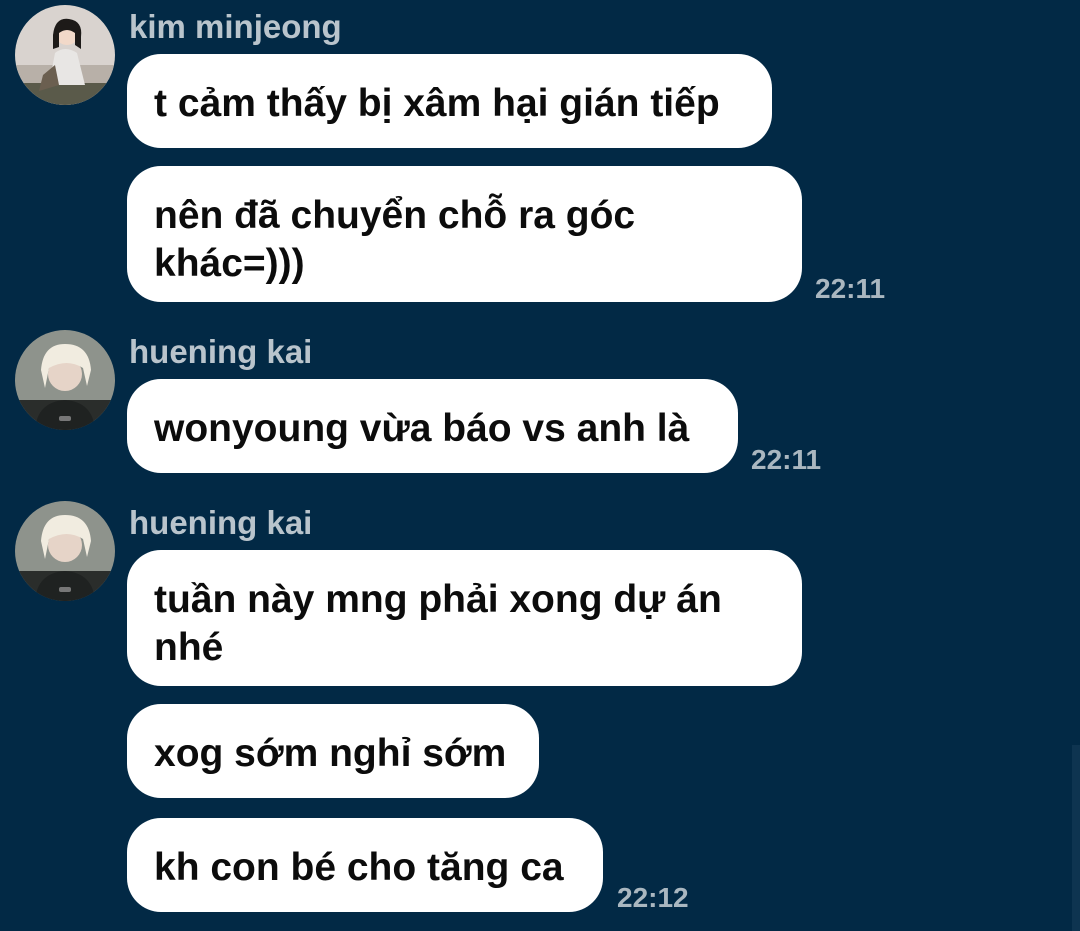  I want to click on message-bubble: tuần này mng phải xong dự án nhé, so click(464, 618).